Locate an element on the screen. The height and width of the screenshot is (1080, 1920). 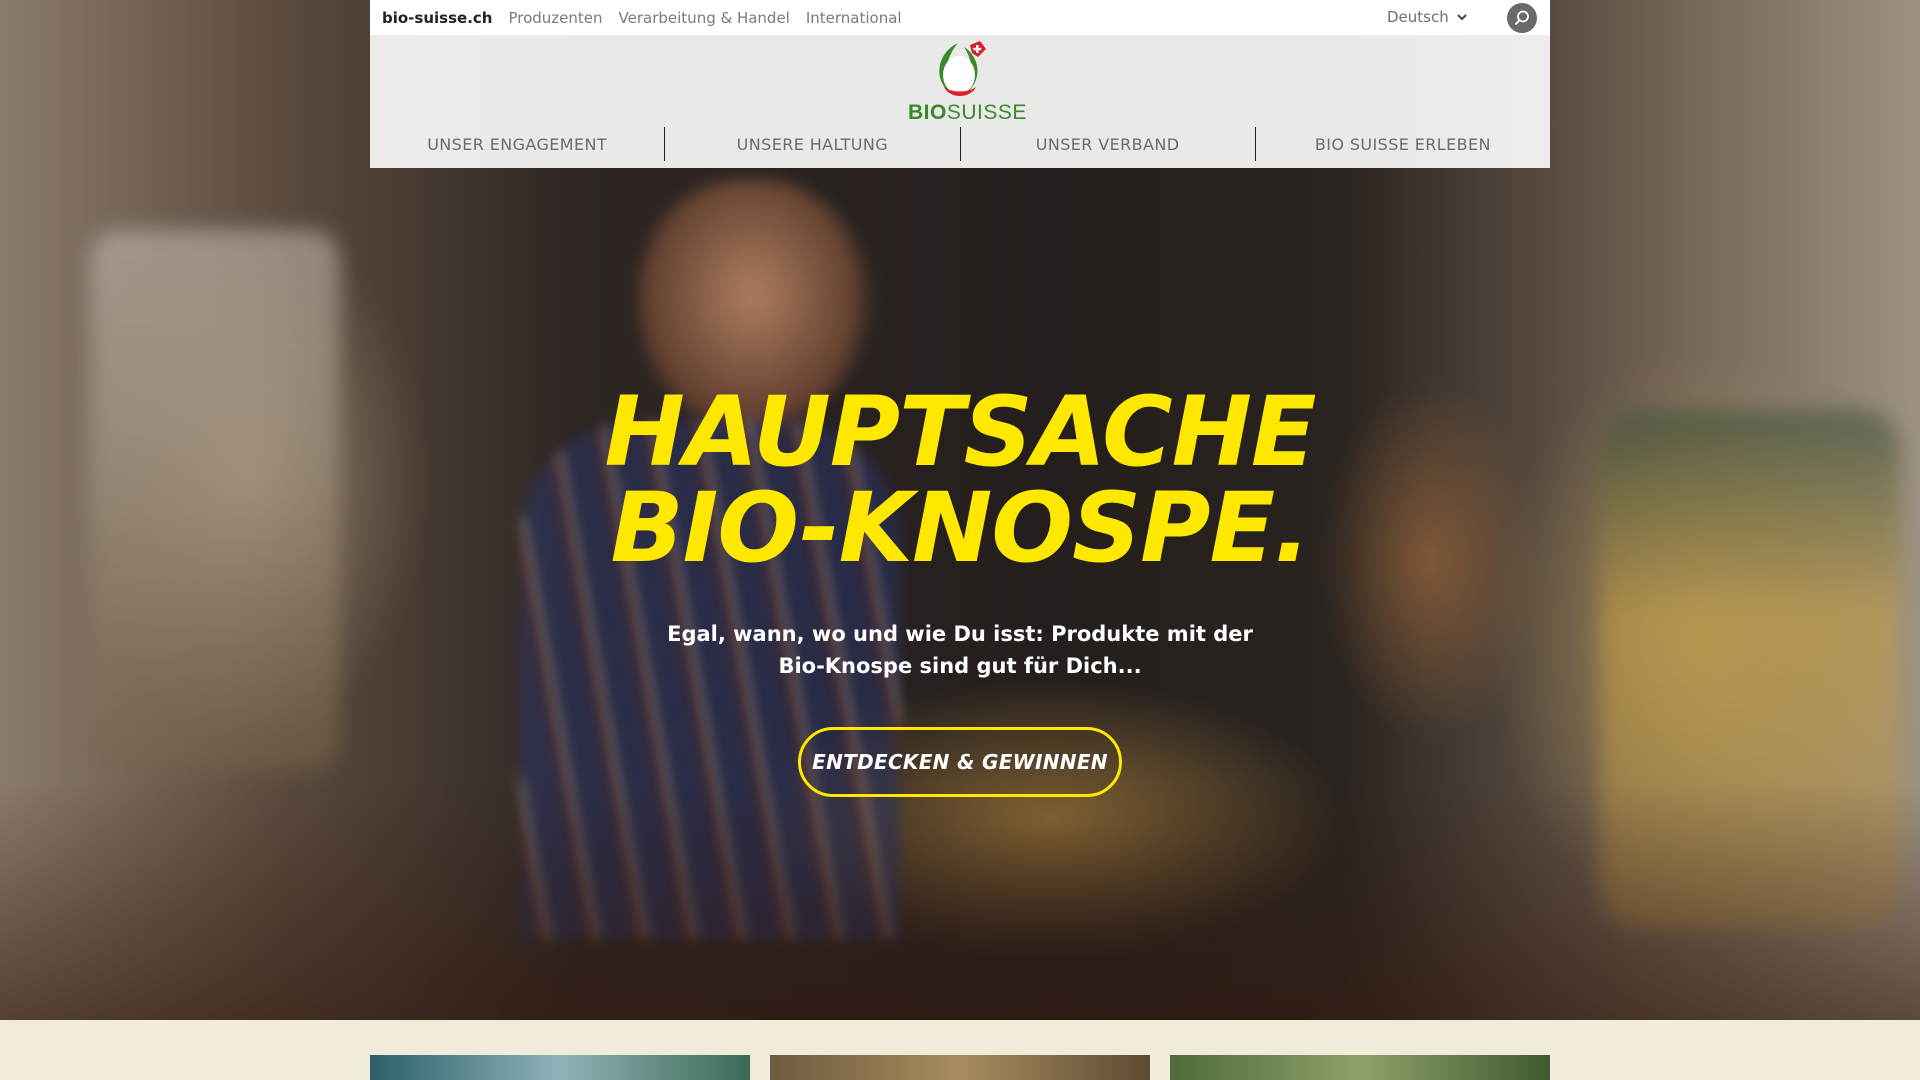
logo-wordmark: BIOSUISSE is located at coordinates (967, 113).